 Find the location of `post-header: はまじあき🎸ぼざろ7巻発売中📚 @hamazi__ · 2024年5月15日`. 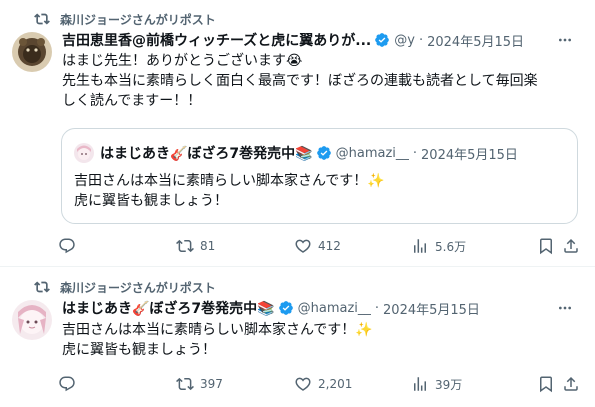

post-header: はまじあき🎸ぼざろ7巻発売中📚 @hamazi__ · 2024年5月15日 is located at coordinates (271, 308).